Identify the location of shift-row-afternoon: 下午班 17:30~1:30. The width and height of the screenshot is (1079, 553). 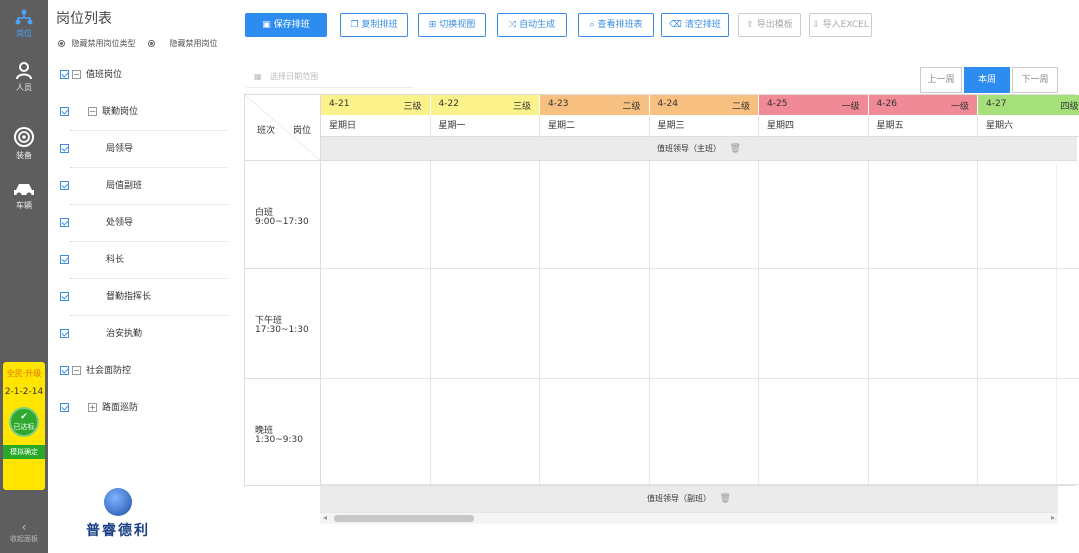
(283, 324).